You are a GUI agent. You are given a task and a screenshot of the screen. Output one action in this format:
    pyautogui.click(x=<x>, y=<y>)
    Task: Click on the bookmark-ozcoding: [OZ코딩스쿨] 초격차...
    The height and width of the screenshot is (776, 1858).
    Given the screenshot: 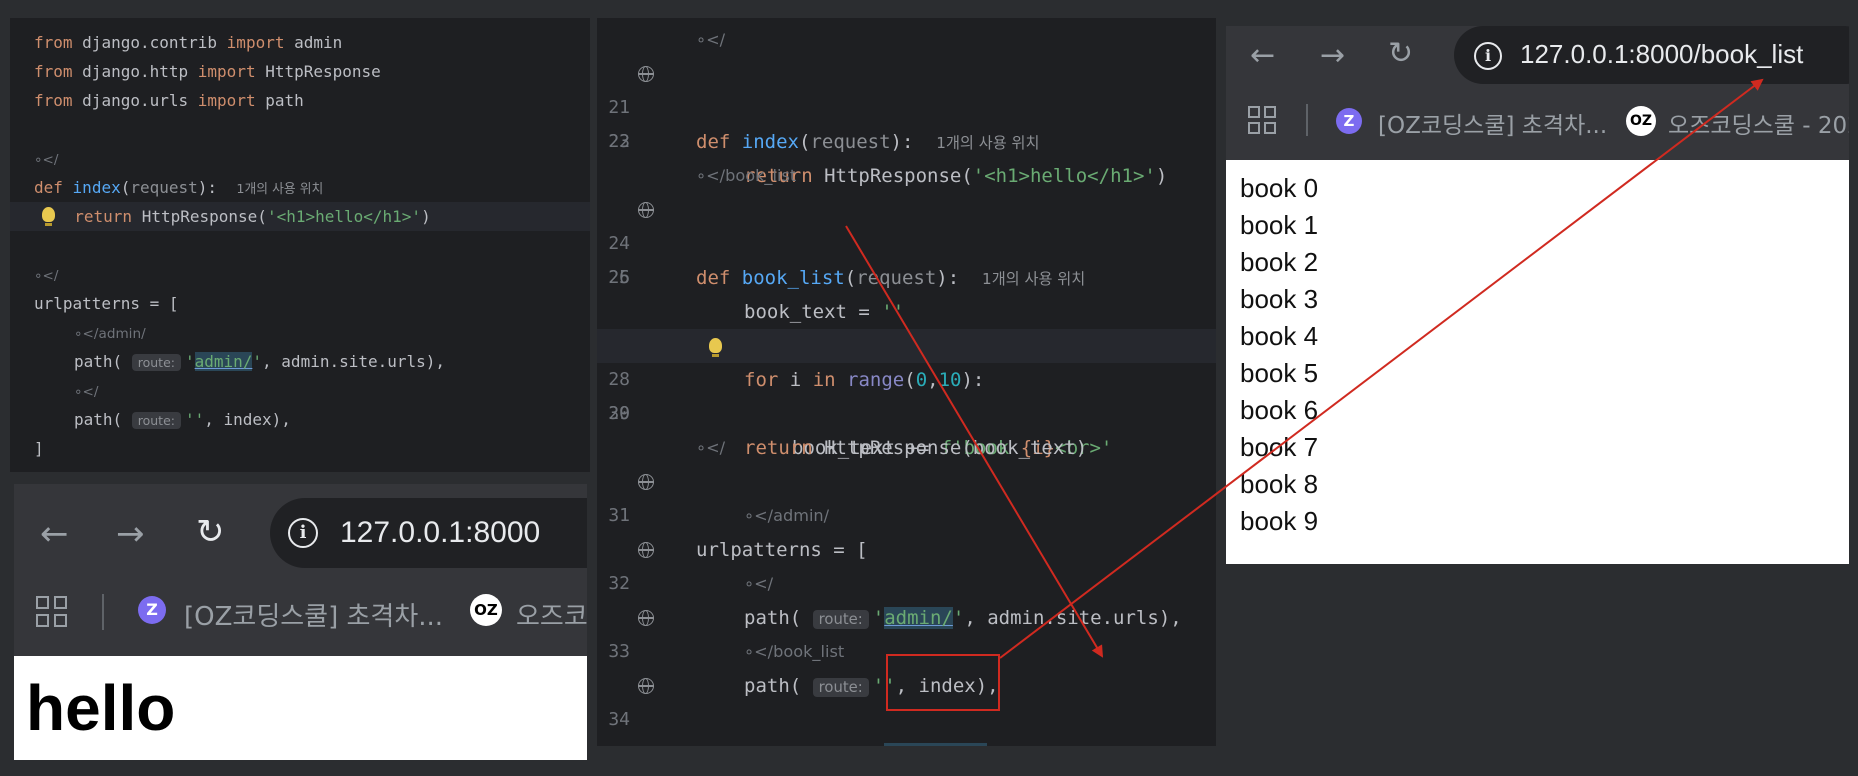 What is the action you would take?
    pyautogui.click(x=1492, y=123)
    